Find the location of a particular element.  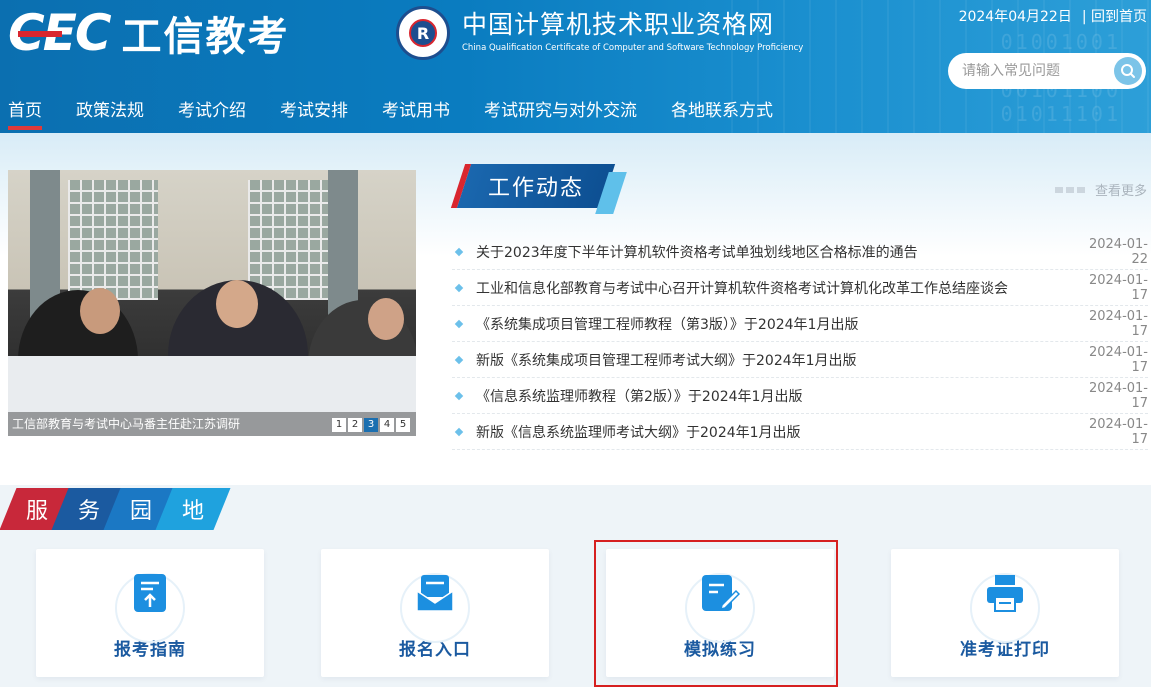

services-heading-char: 园 is located at coordinates (140, 511).